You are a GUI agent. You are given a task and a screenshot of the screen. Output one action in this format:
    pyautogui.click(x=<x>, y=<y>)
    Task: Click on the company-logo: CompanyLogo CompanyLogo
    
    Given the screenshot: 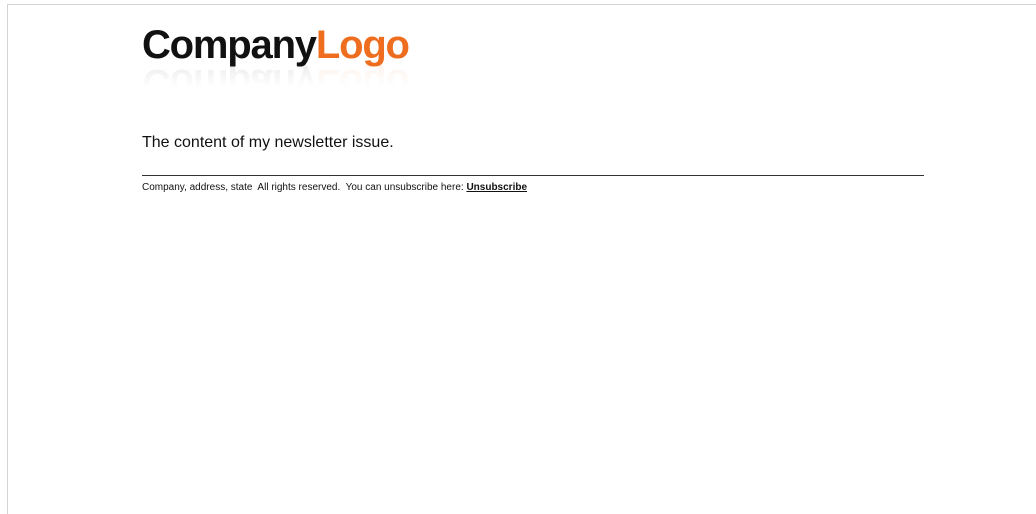 What is the action you would take?
    pyautogui.click(x=292, y=63)
    